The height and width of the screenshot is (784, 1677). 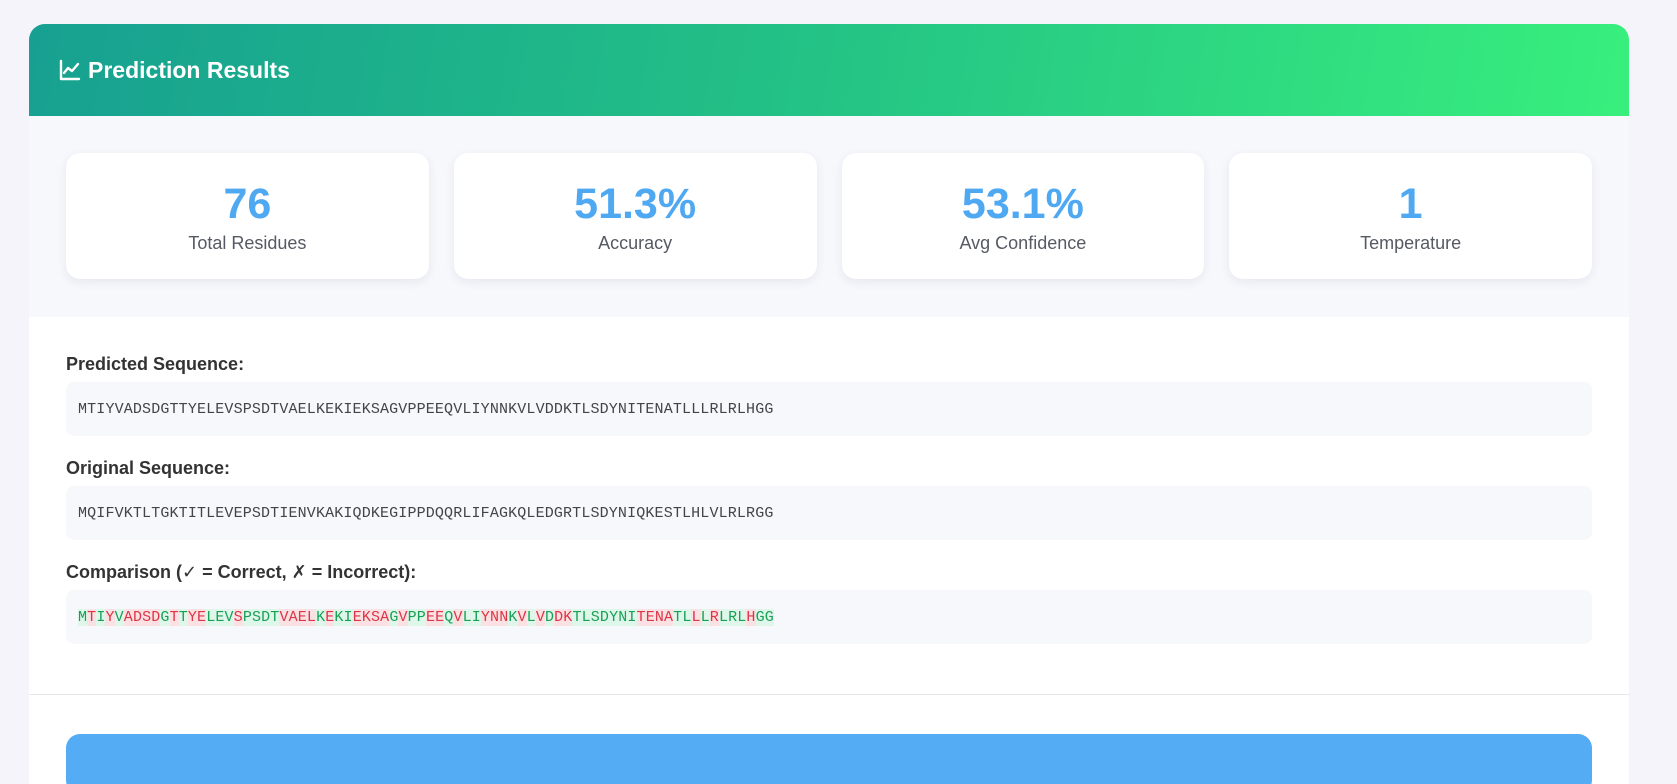 I want to click on stat-label: Total Residues, so click(x=247, y=243).